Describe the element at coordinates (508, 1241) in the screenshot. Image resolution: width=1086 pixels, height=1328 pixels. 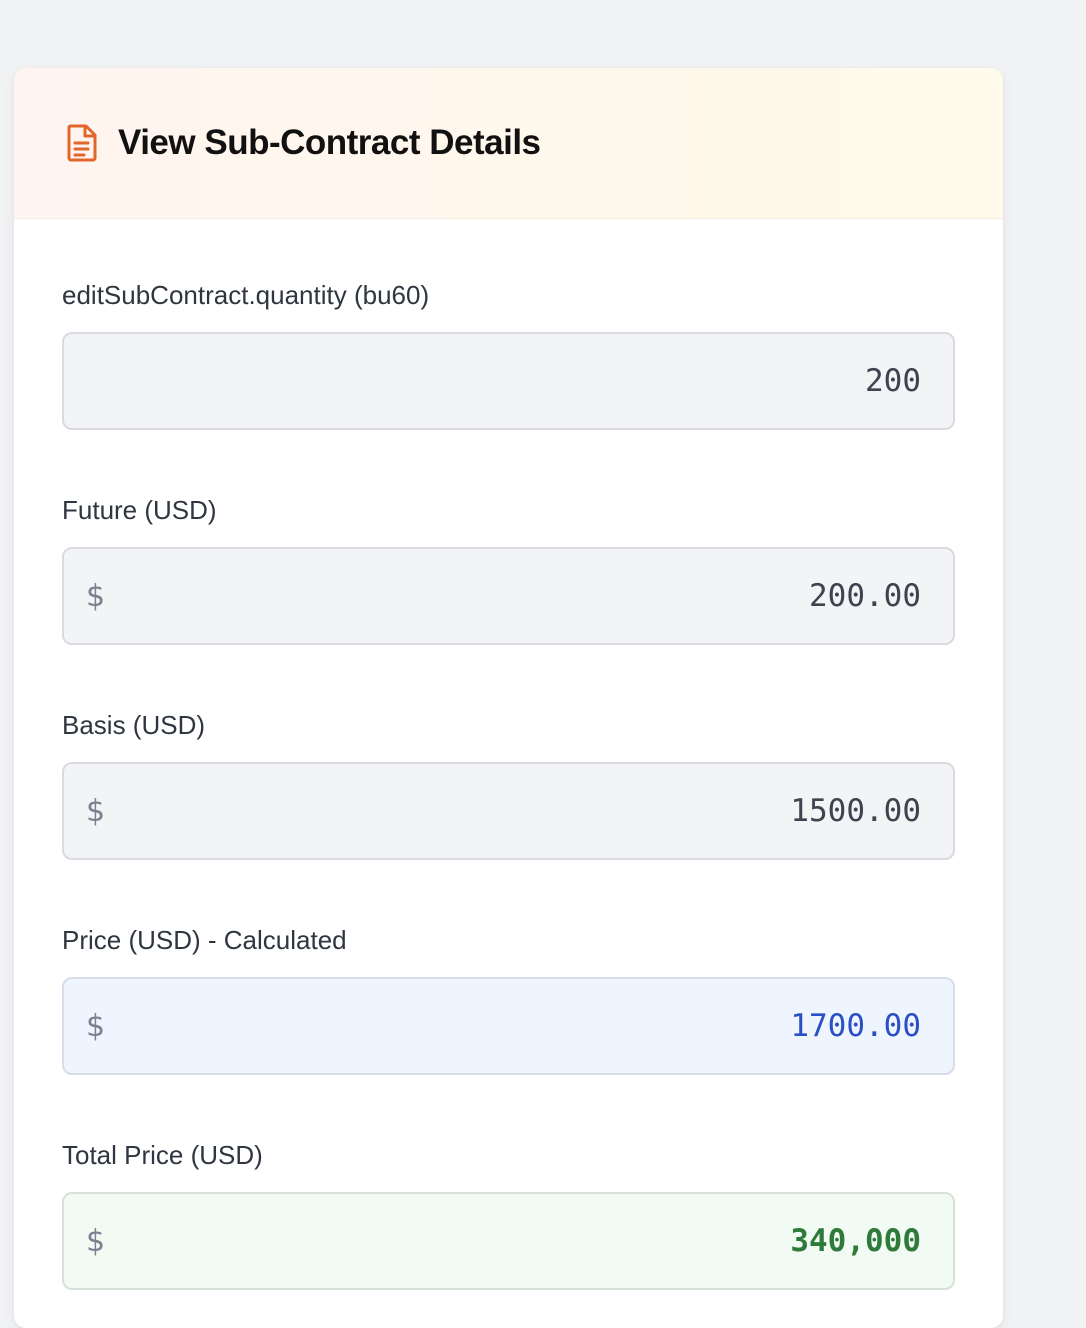
I see `total-price-input: $ 340,000` at that location.